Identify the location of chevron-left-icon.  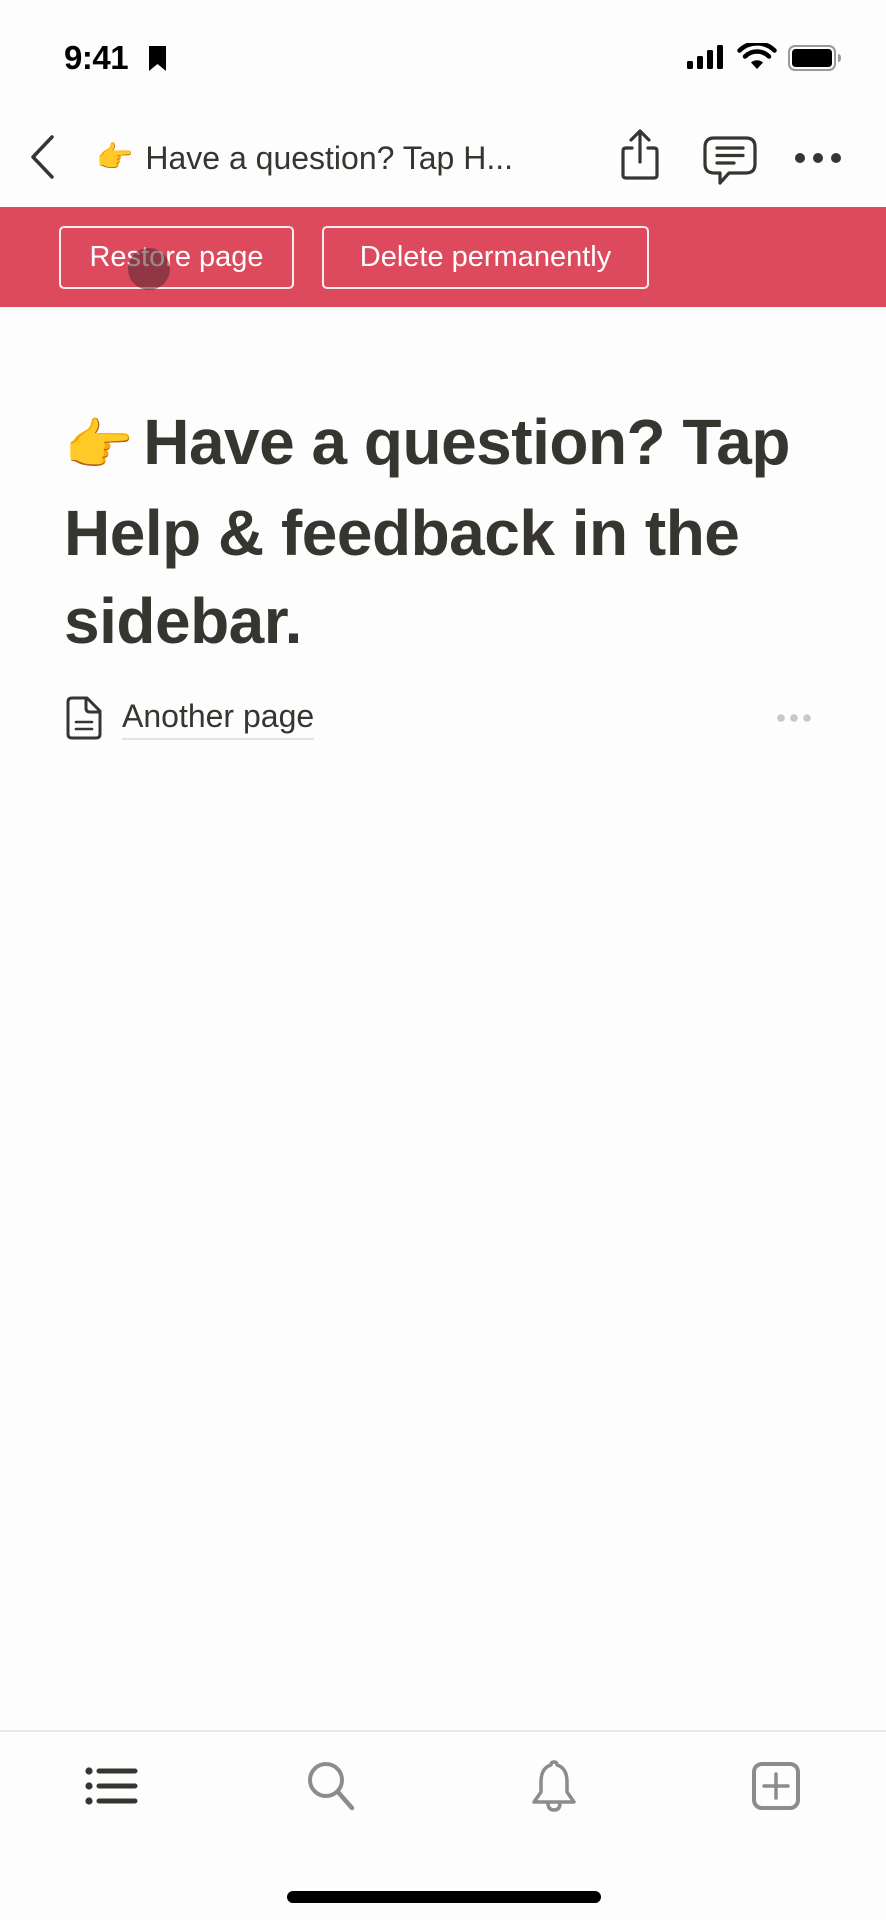
(42, 157).